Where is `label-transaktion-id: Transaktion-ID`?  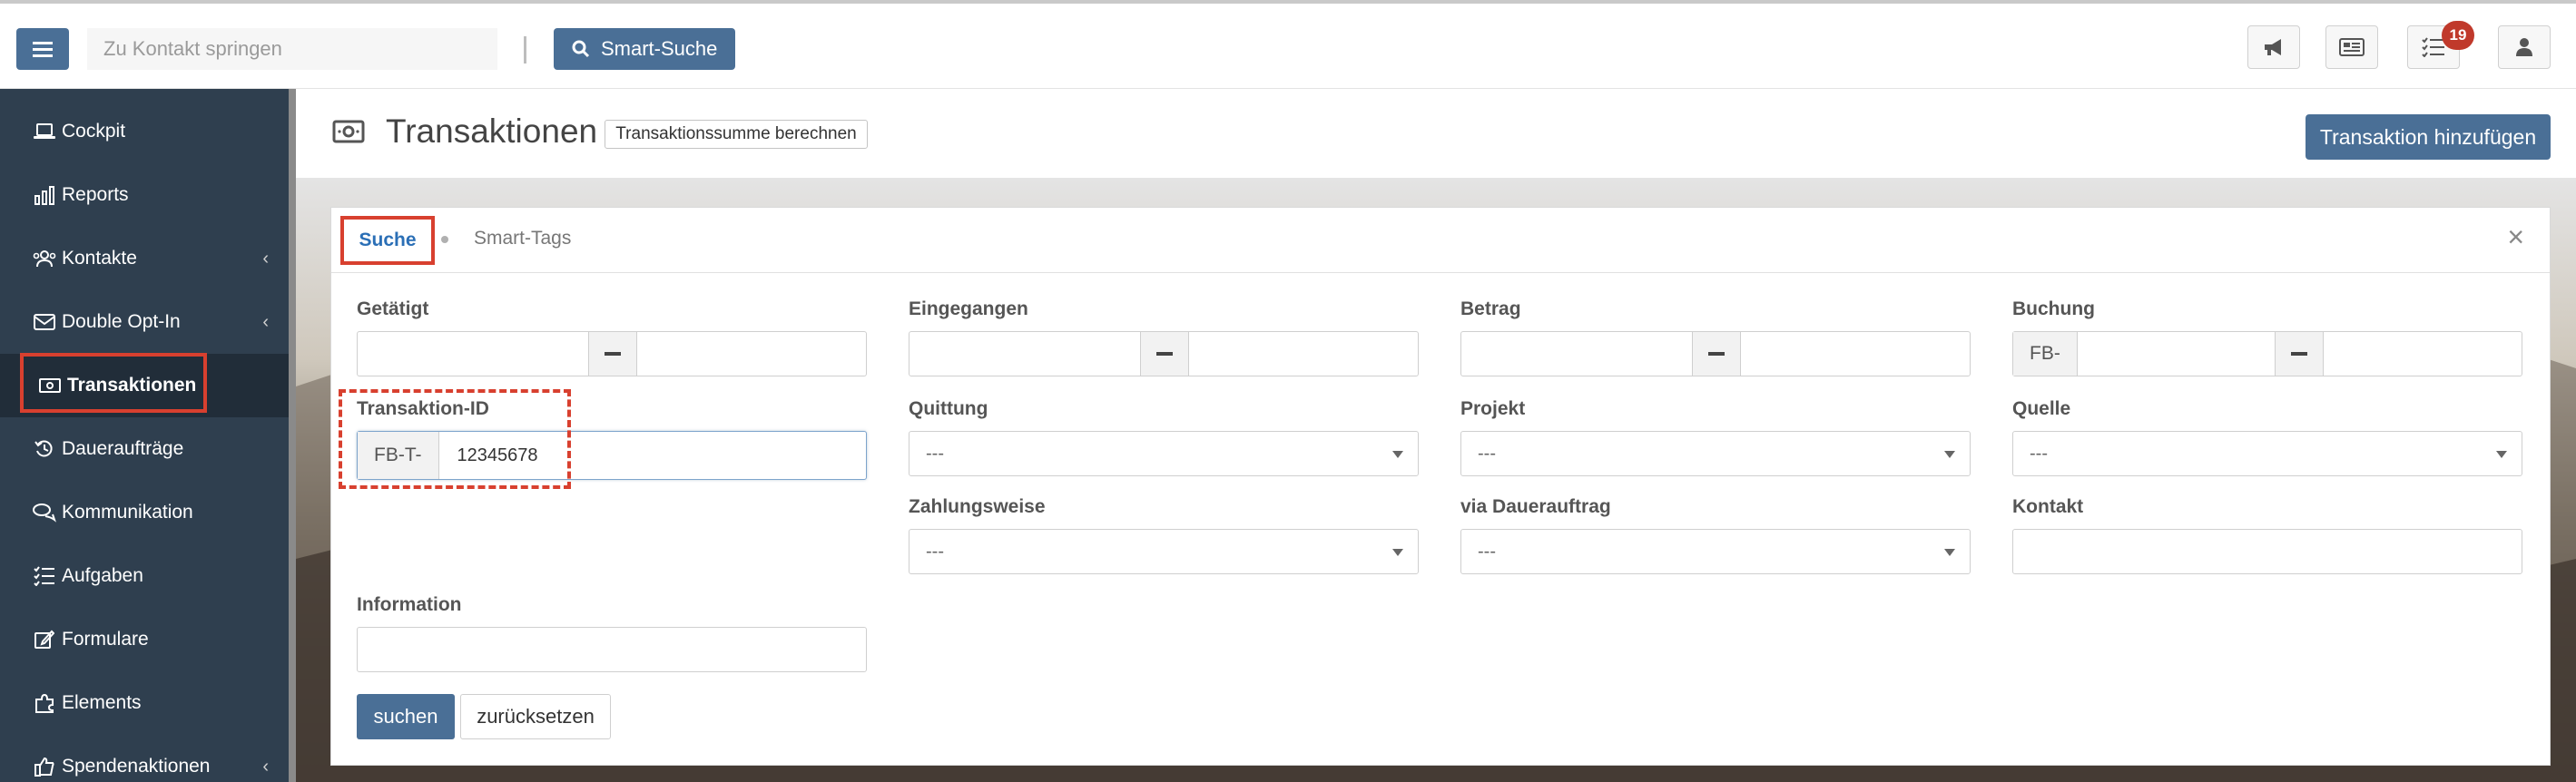 label-transaktion-id: Transaktion-ID is located at coordinates (423, 408).